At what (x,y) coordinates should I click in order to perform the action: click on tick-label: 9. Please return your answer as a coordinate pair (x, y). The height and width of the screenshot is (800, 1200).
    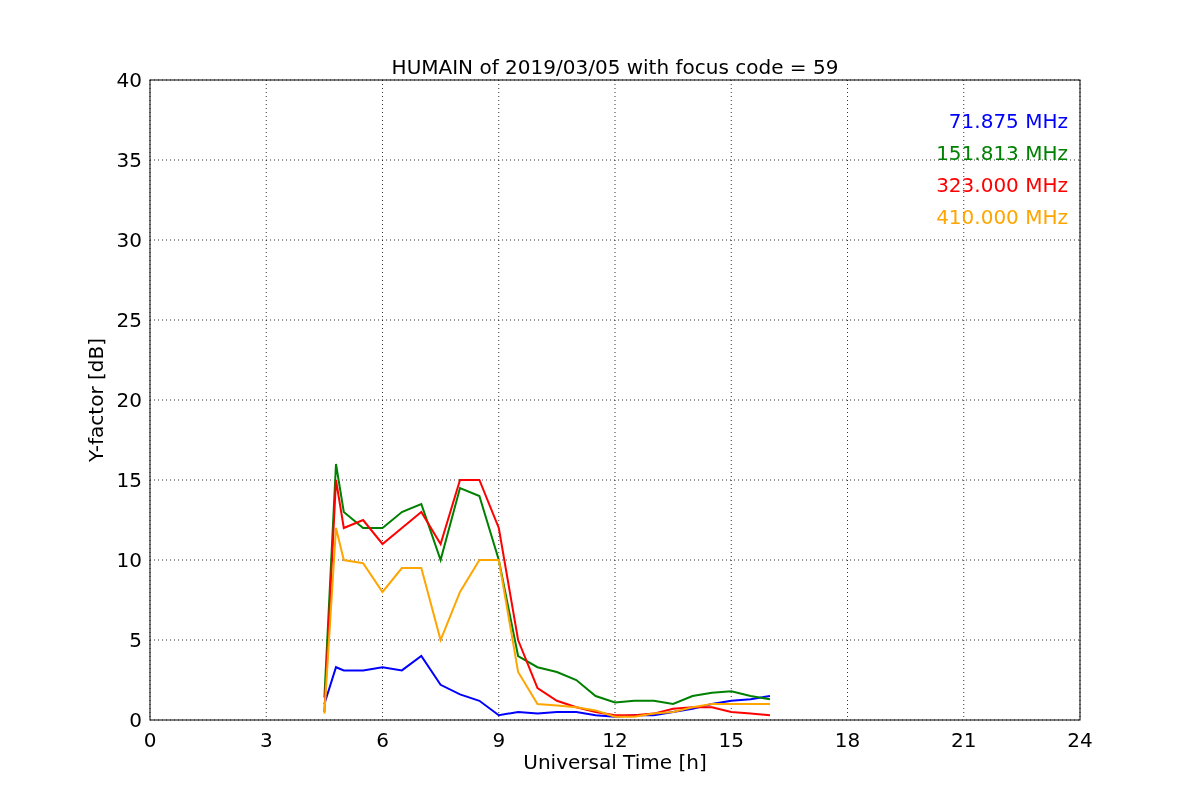
    Looking at the image, I should click on (499, 740).